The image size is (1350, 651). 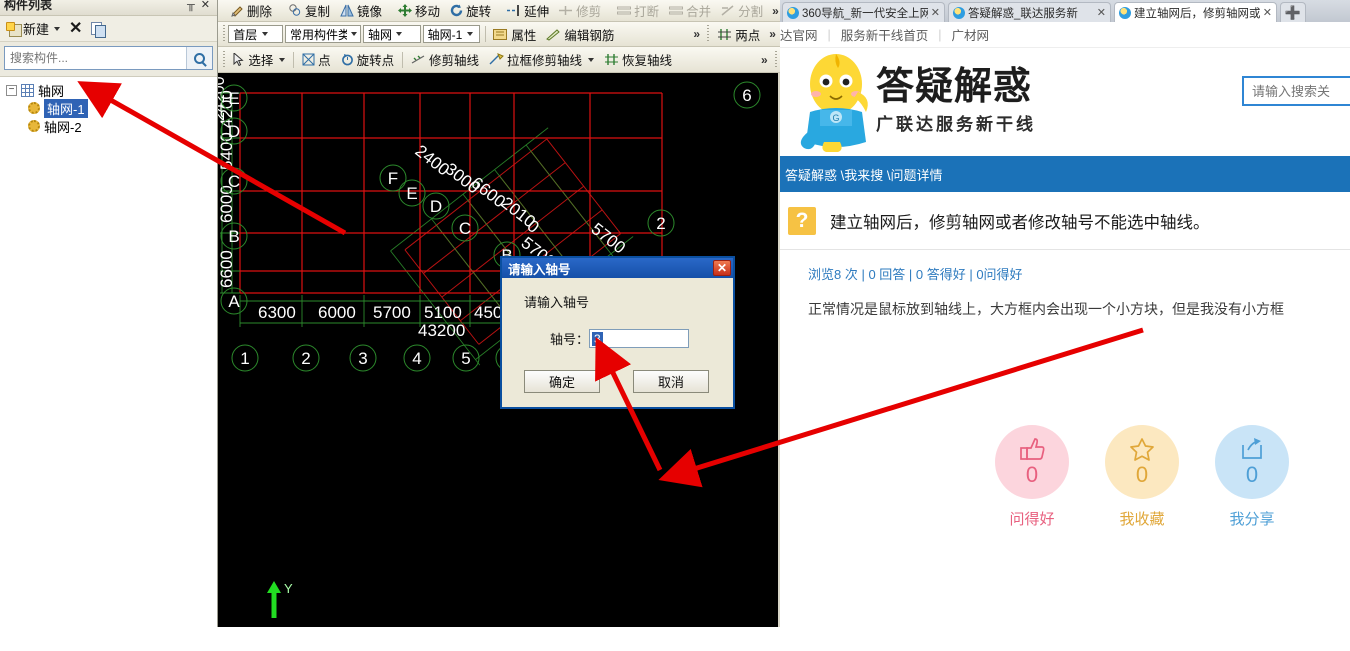 I want to click on toolbar-mirror-label: 镜像, so click(x=370, y=12).